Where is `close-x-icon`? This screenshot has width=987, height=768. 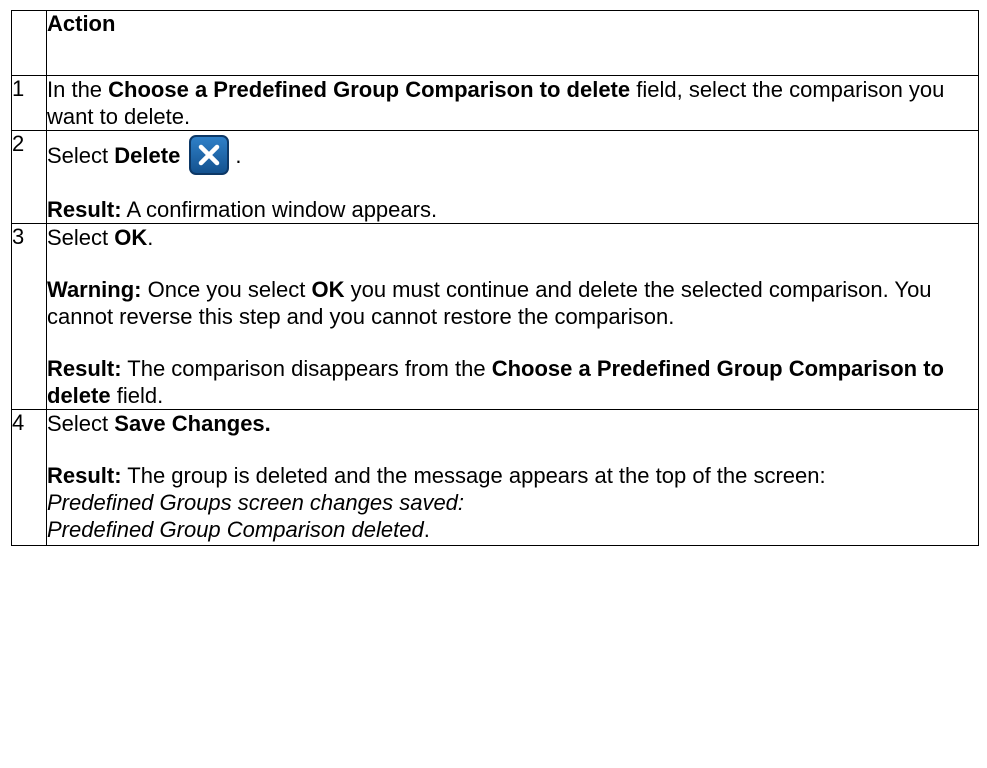
close-x-icon is located at coordinates (209, 155).